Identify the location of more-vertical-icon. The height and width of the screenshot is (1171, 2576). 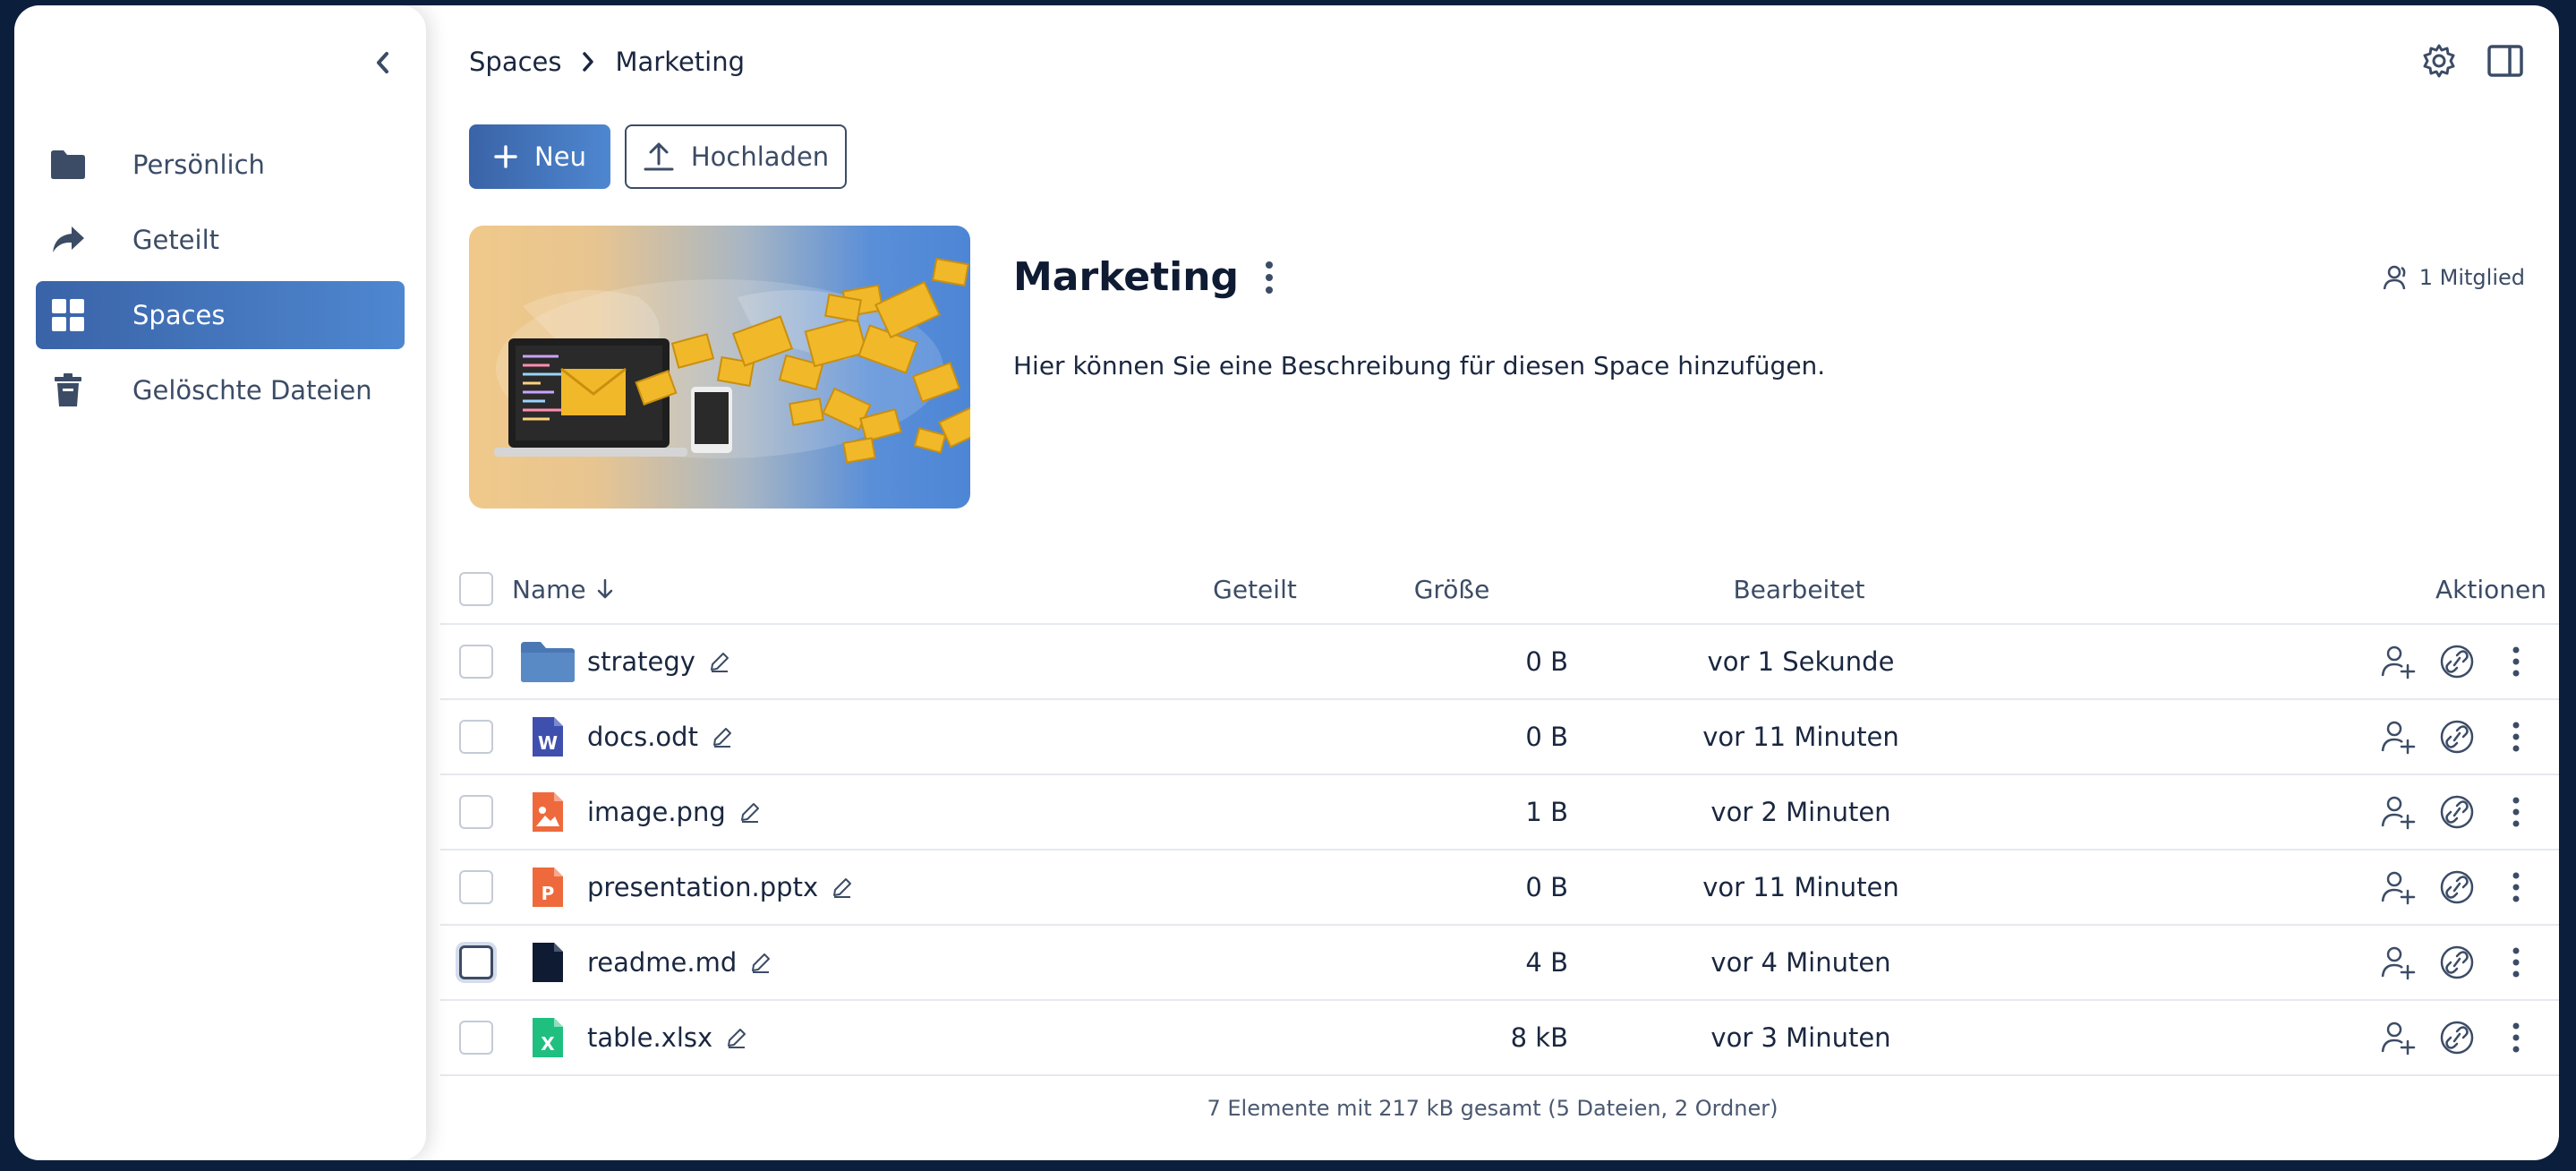
(2516, 737).